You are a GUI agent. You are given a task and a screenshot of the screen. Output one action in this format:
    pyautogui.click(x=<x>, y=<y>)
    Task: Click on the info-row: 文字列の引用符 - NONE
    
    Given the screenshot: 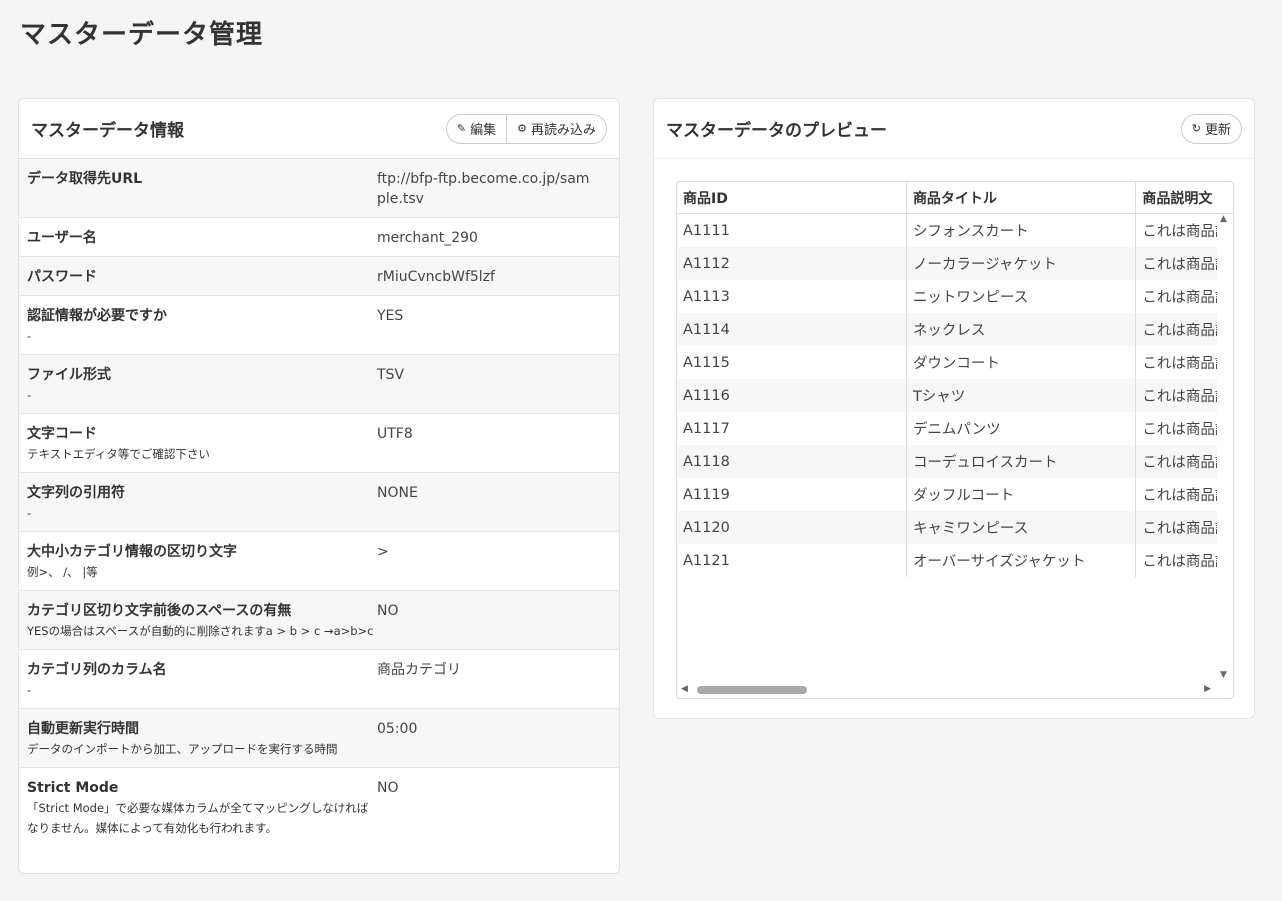 What is the action you would take?
    pyautogui.click(x=319, y=502)
    